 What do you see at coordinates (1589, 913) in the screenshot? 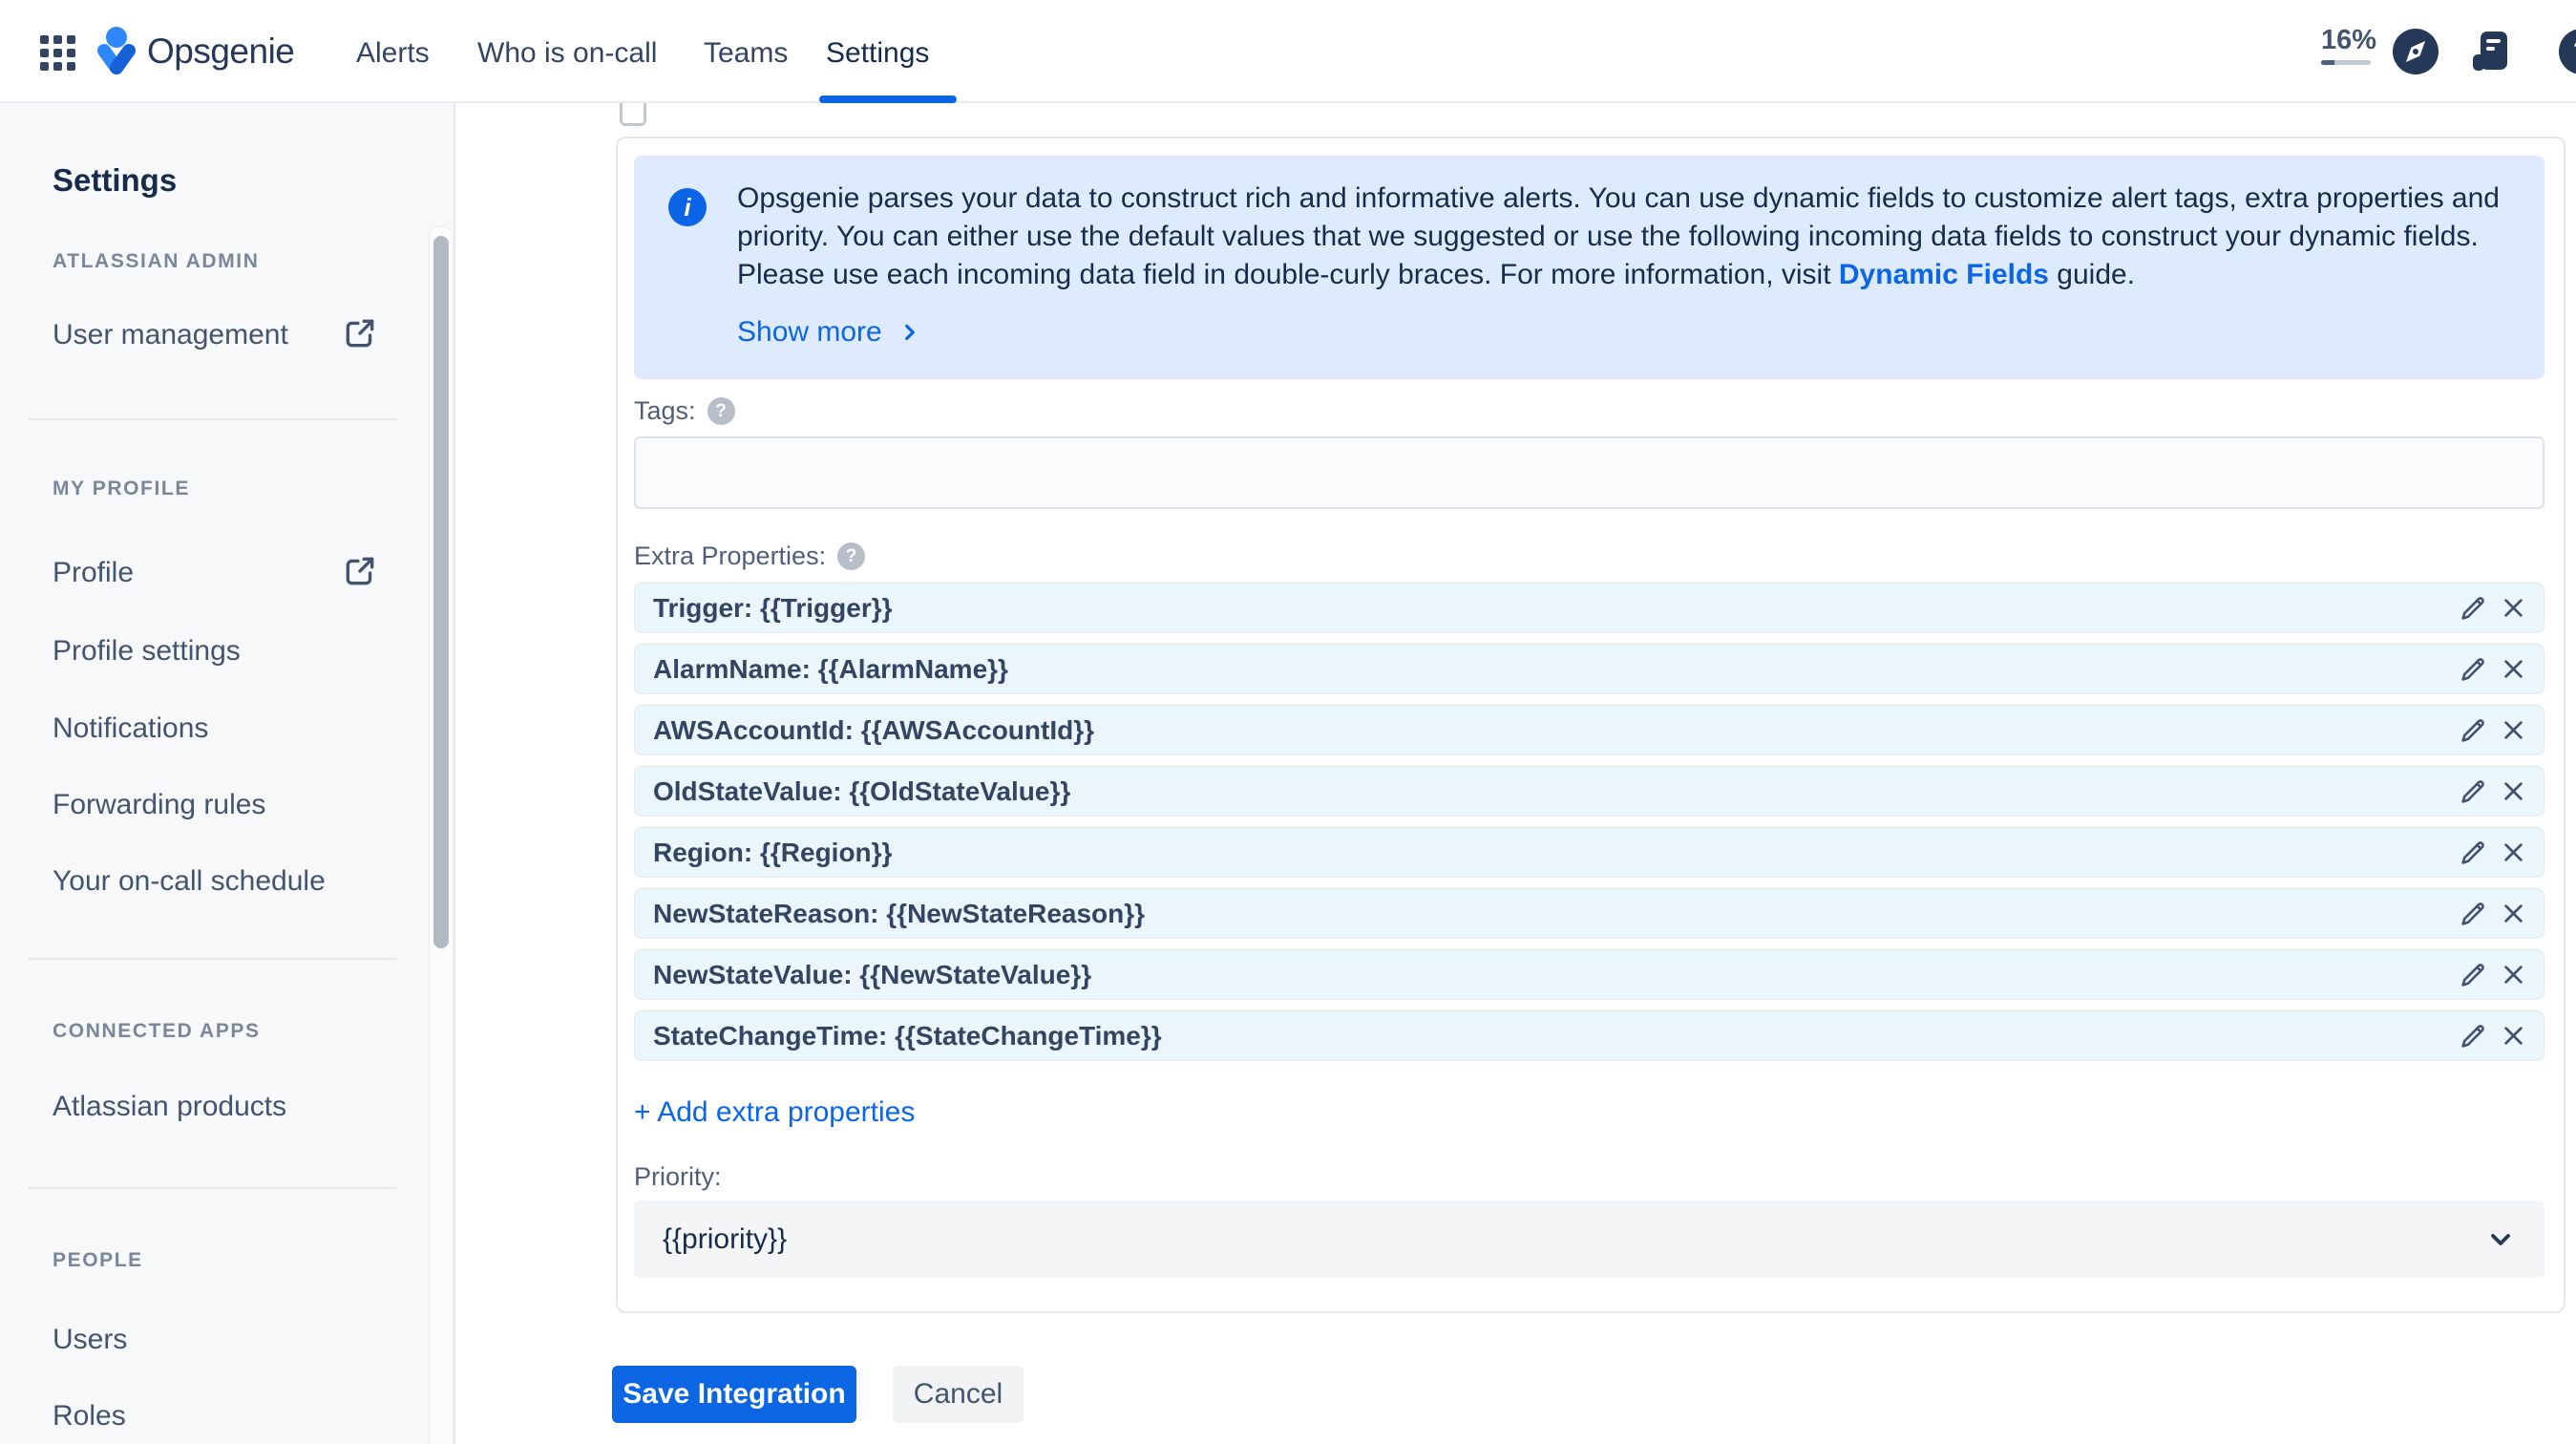
I see `extra-property-row: NewStateReason: {{NewStateReason}}` at bounding box center [1589, 913].